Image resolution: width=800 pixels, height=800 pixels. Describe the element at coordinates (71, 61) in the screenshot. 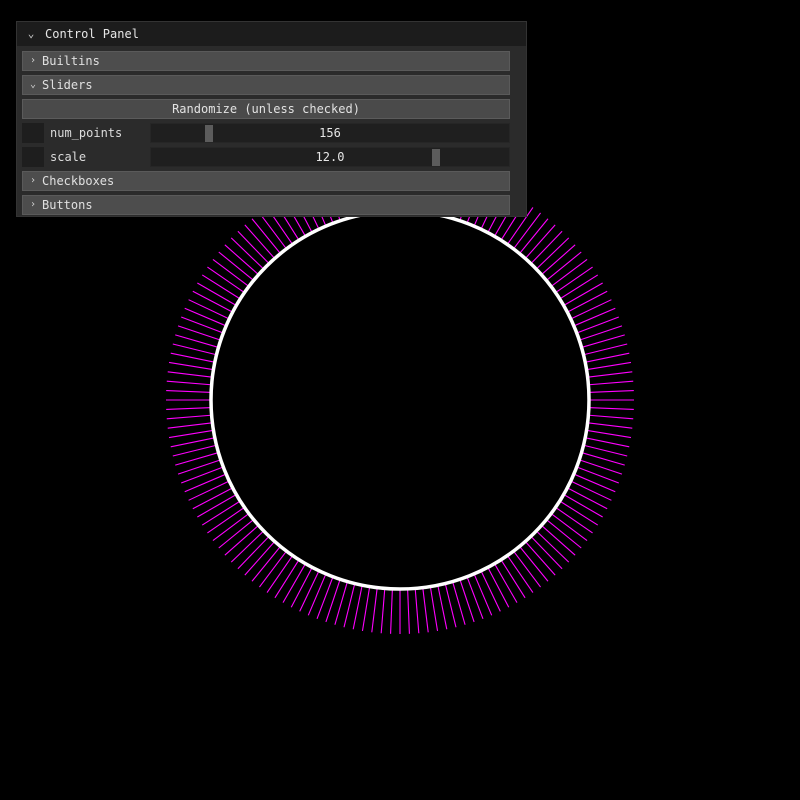

I see `section-builtins-label: Builtins` at that location.